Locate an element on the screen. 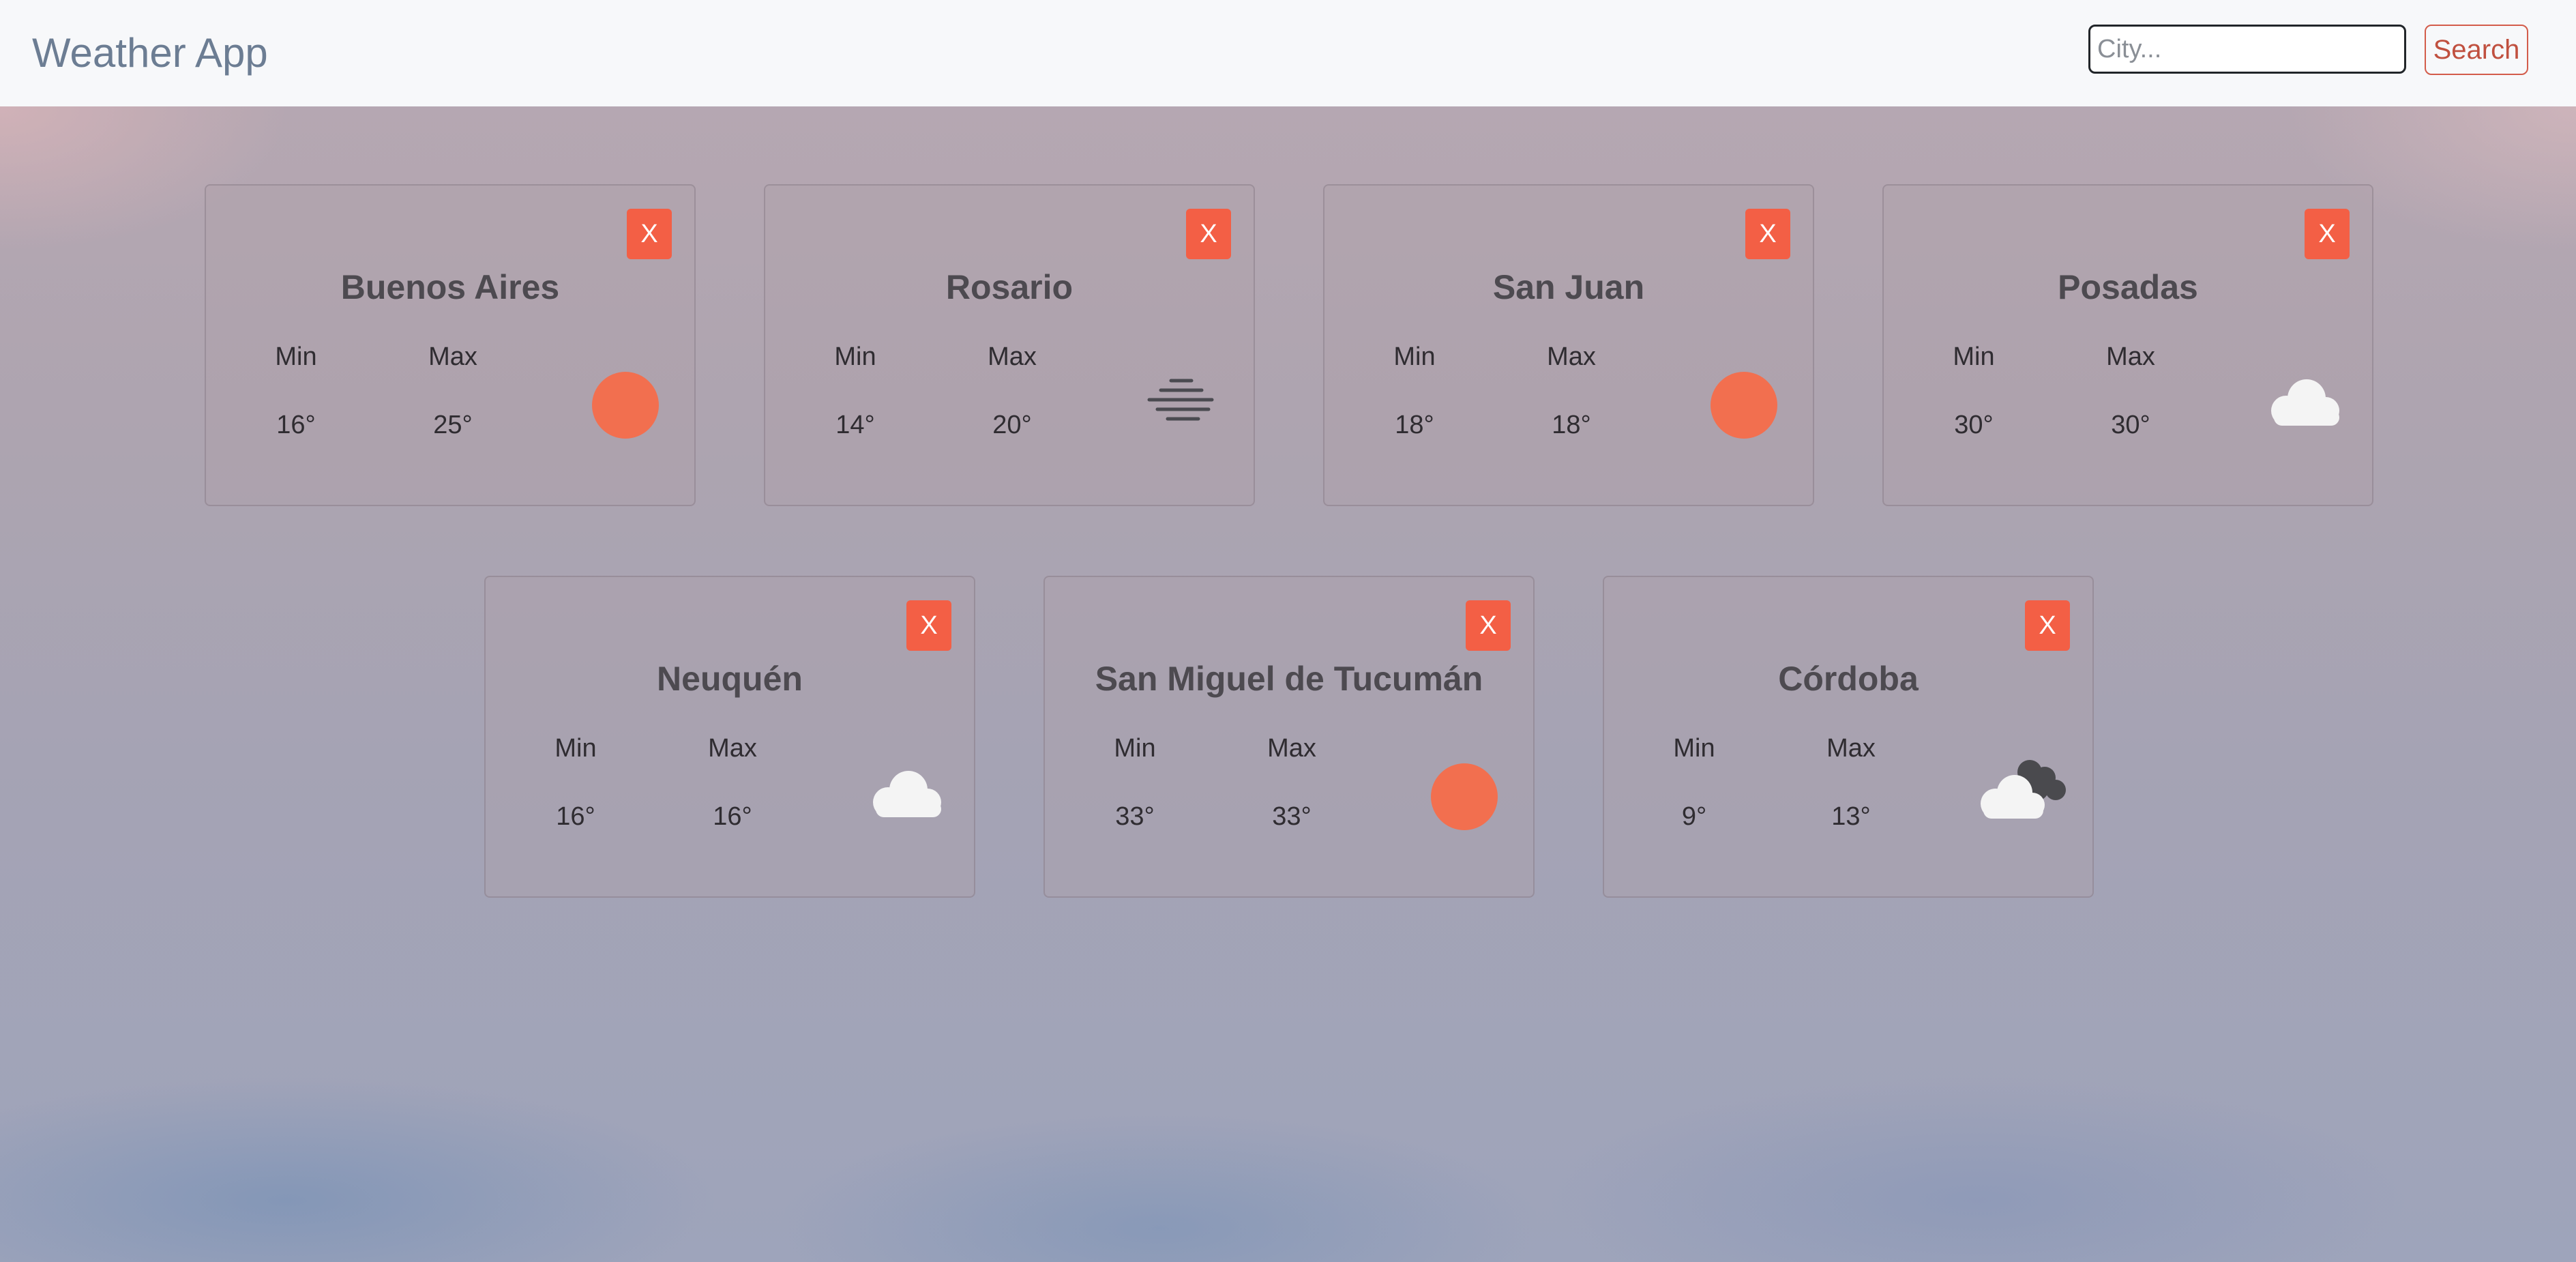 This screenshot has width=2576, height=1262. min-temp: 33° is located at coordinates (1135, 816).